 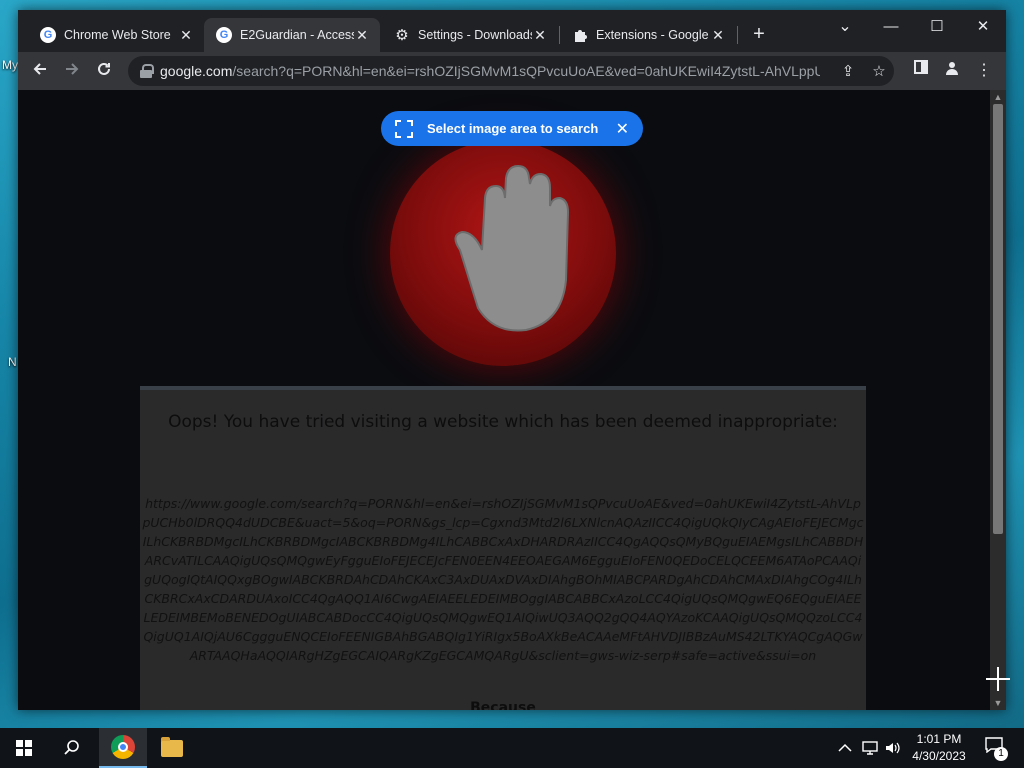 I want to click on because-heading: Because, so click(x=503, y=705).